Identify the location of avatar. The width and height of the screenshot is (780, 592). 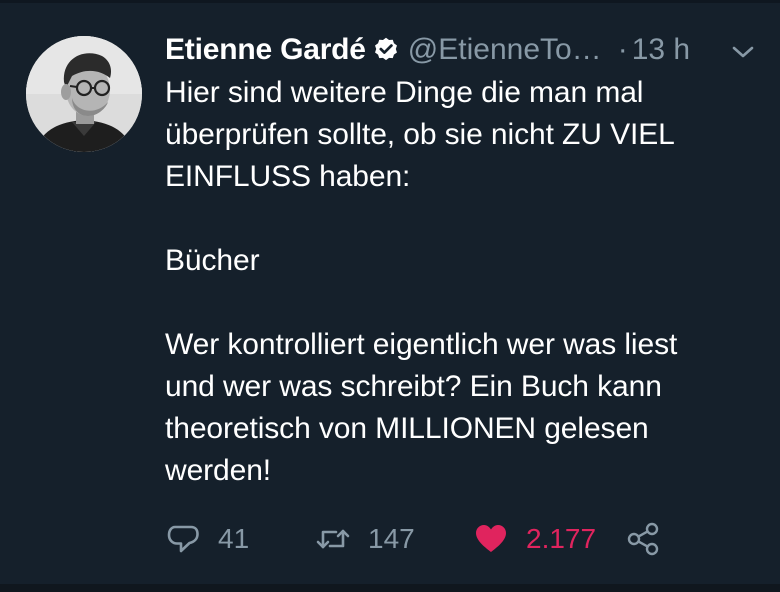
(84, 94).